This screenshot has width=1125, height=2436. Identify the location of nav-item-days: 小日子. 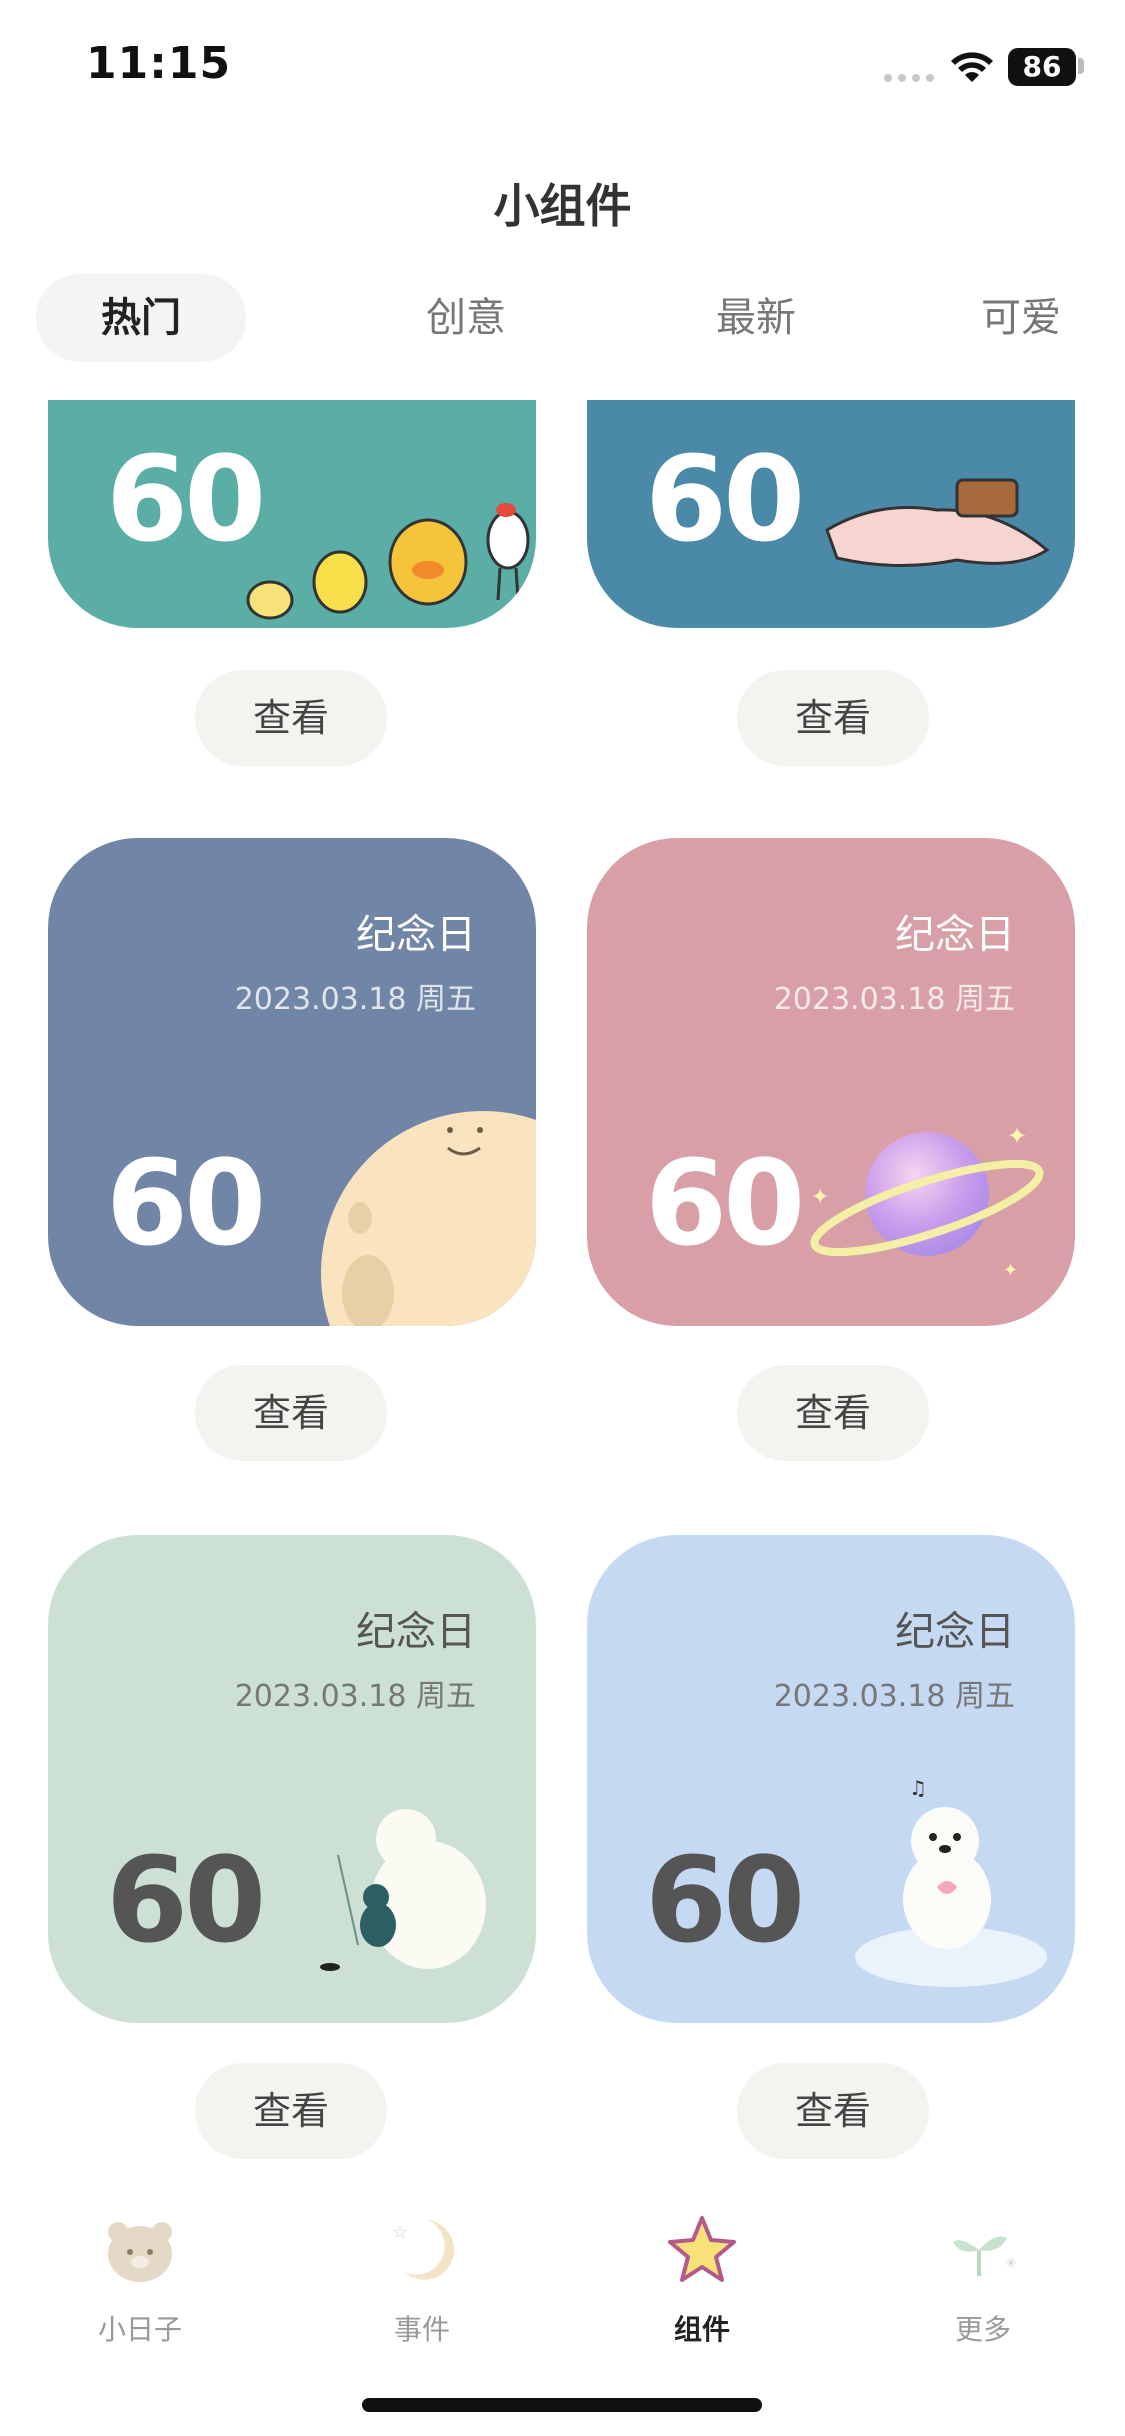
(140, 2279).